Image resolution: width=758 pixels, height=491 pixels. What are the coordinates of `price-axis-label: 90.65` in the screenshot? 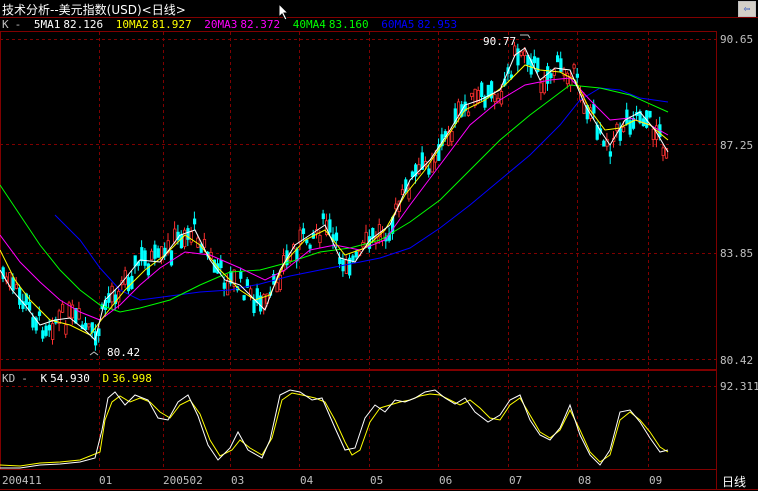 It's located at (737, 39).